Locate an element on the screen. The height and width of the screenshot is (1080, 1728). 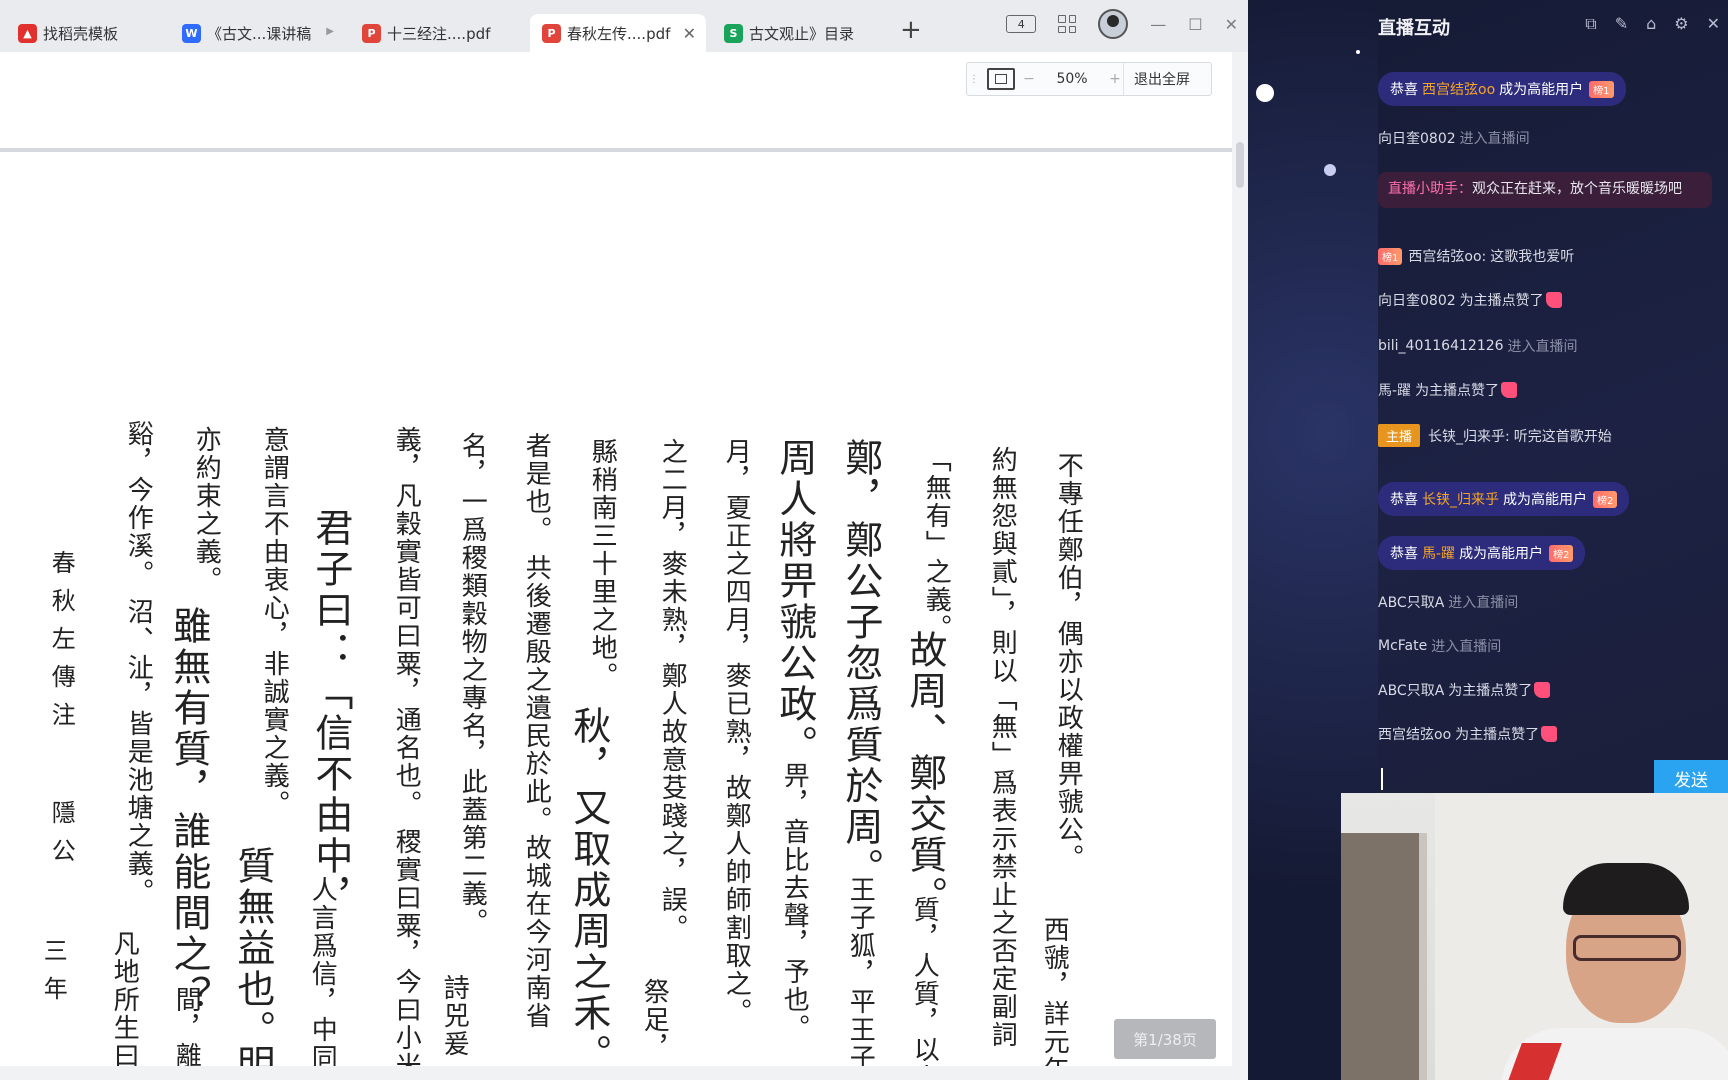
tab-shisanjing-pdf: P 十三经注....pdf is located at coordinates (437, 33).